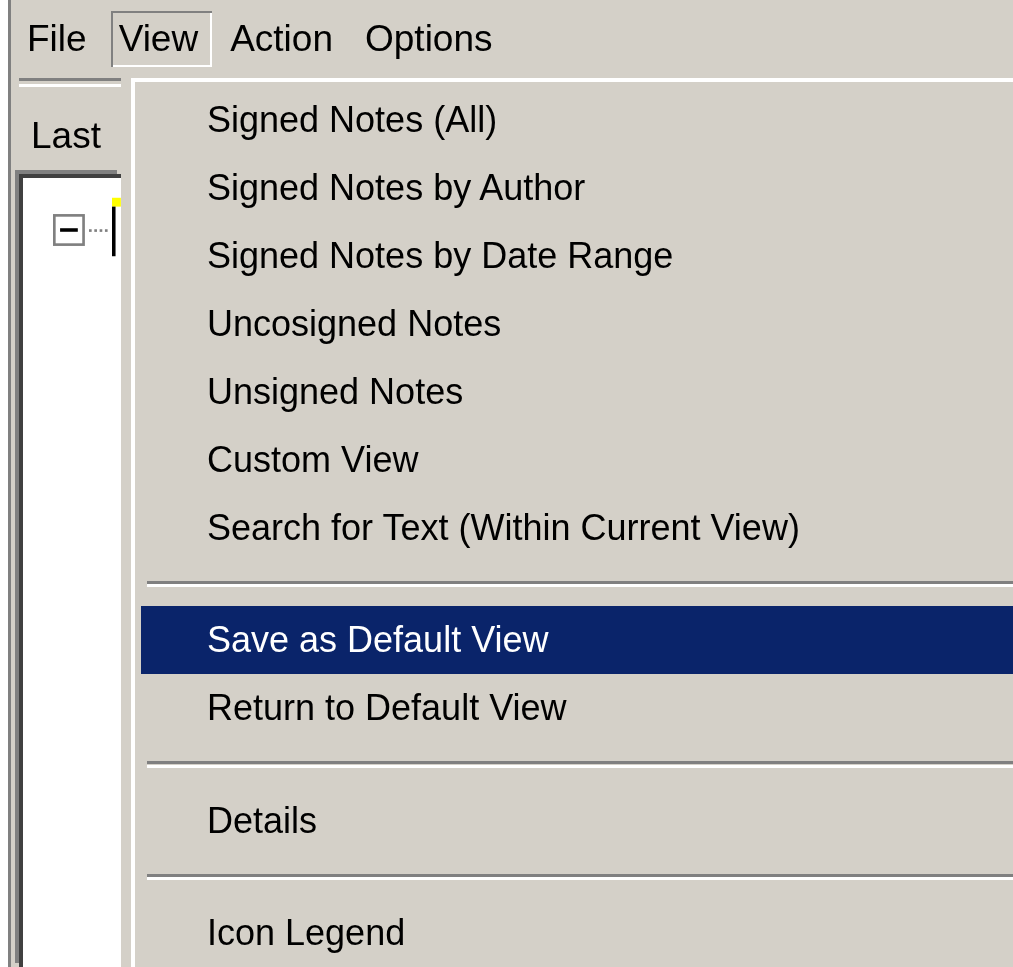 The width and height of the screenshot is (1013, 967). I want to click on panel-label: Last, so click(66, 136).